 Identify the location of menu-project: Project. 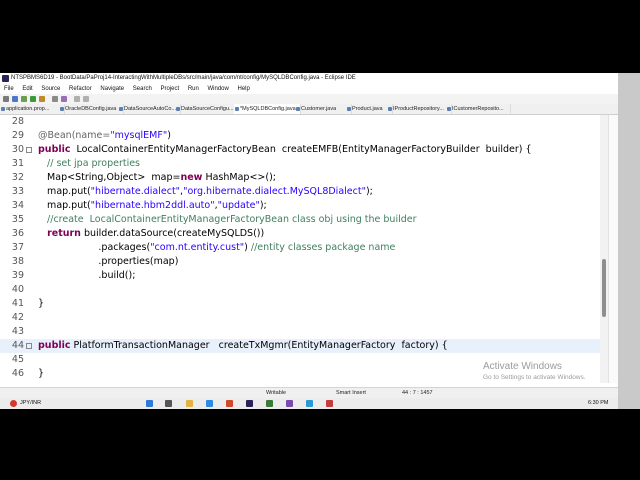
(169, 89).